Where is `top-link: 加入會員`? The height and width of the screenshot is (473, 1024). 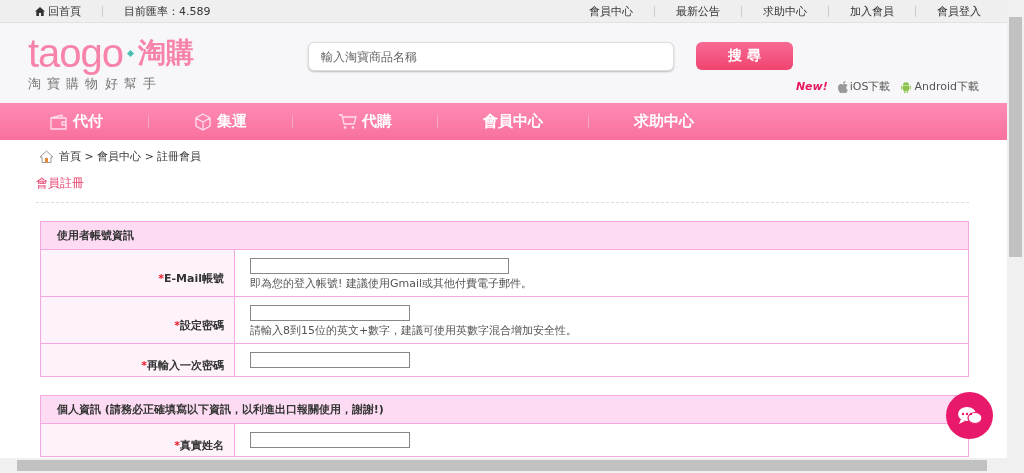
top-link: 加入會員 is located at coordinates (872, 11).